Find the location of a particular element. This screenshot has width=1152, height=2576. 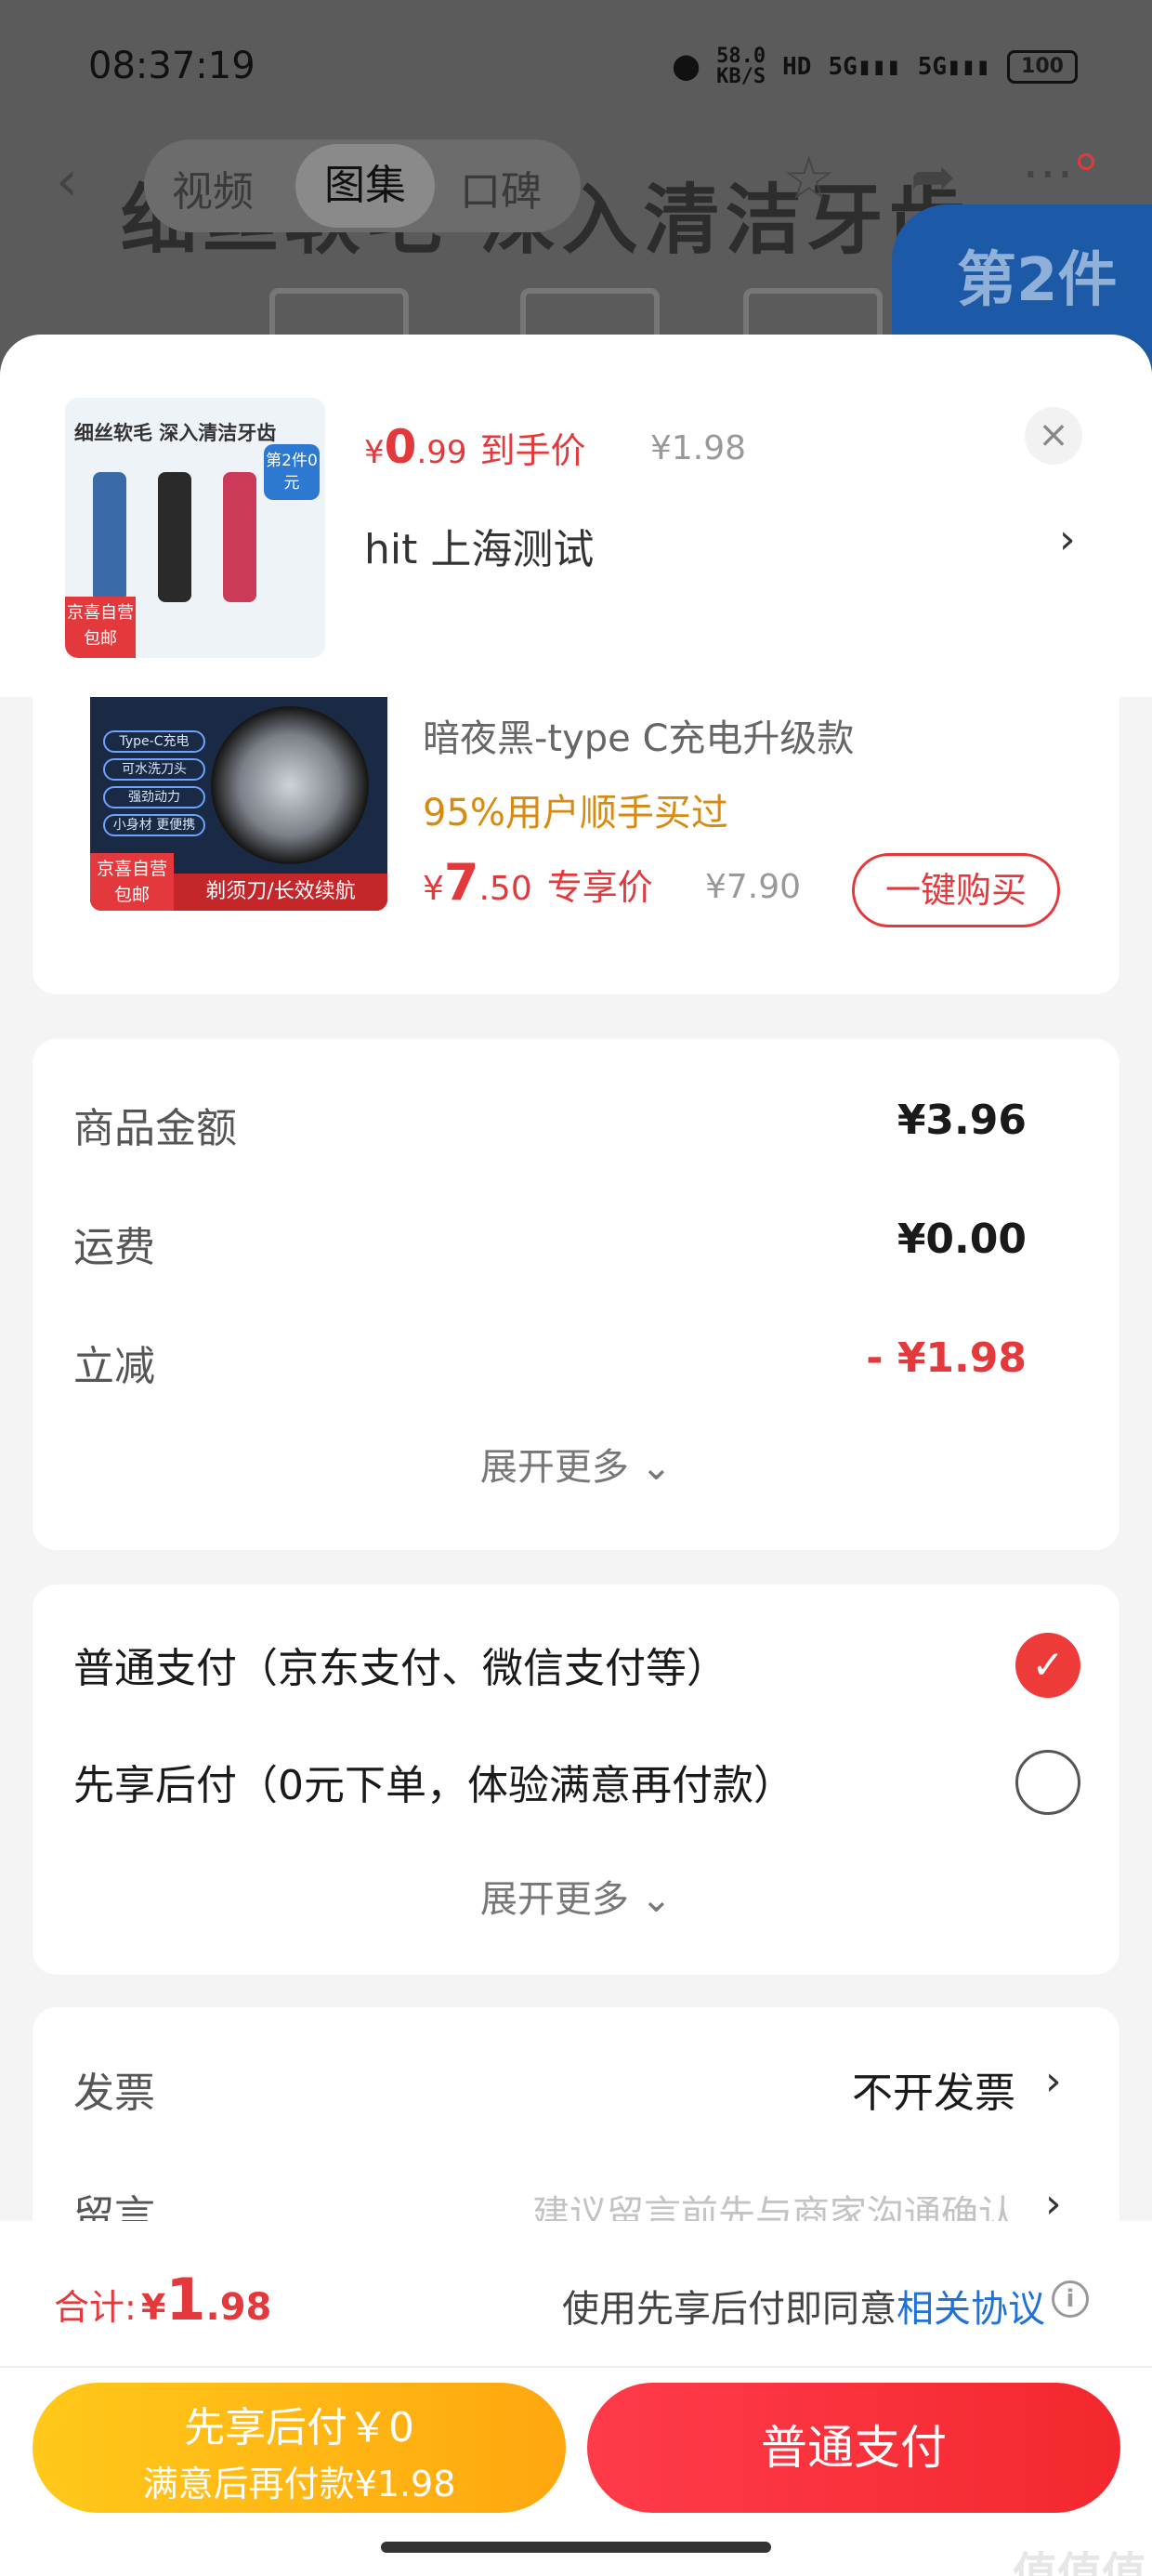

battery-icon: 100 is located at coordinates (1042, 67).